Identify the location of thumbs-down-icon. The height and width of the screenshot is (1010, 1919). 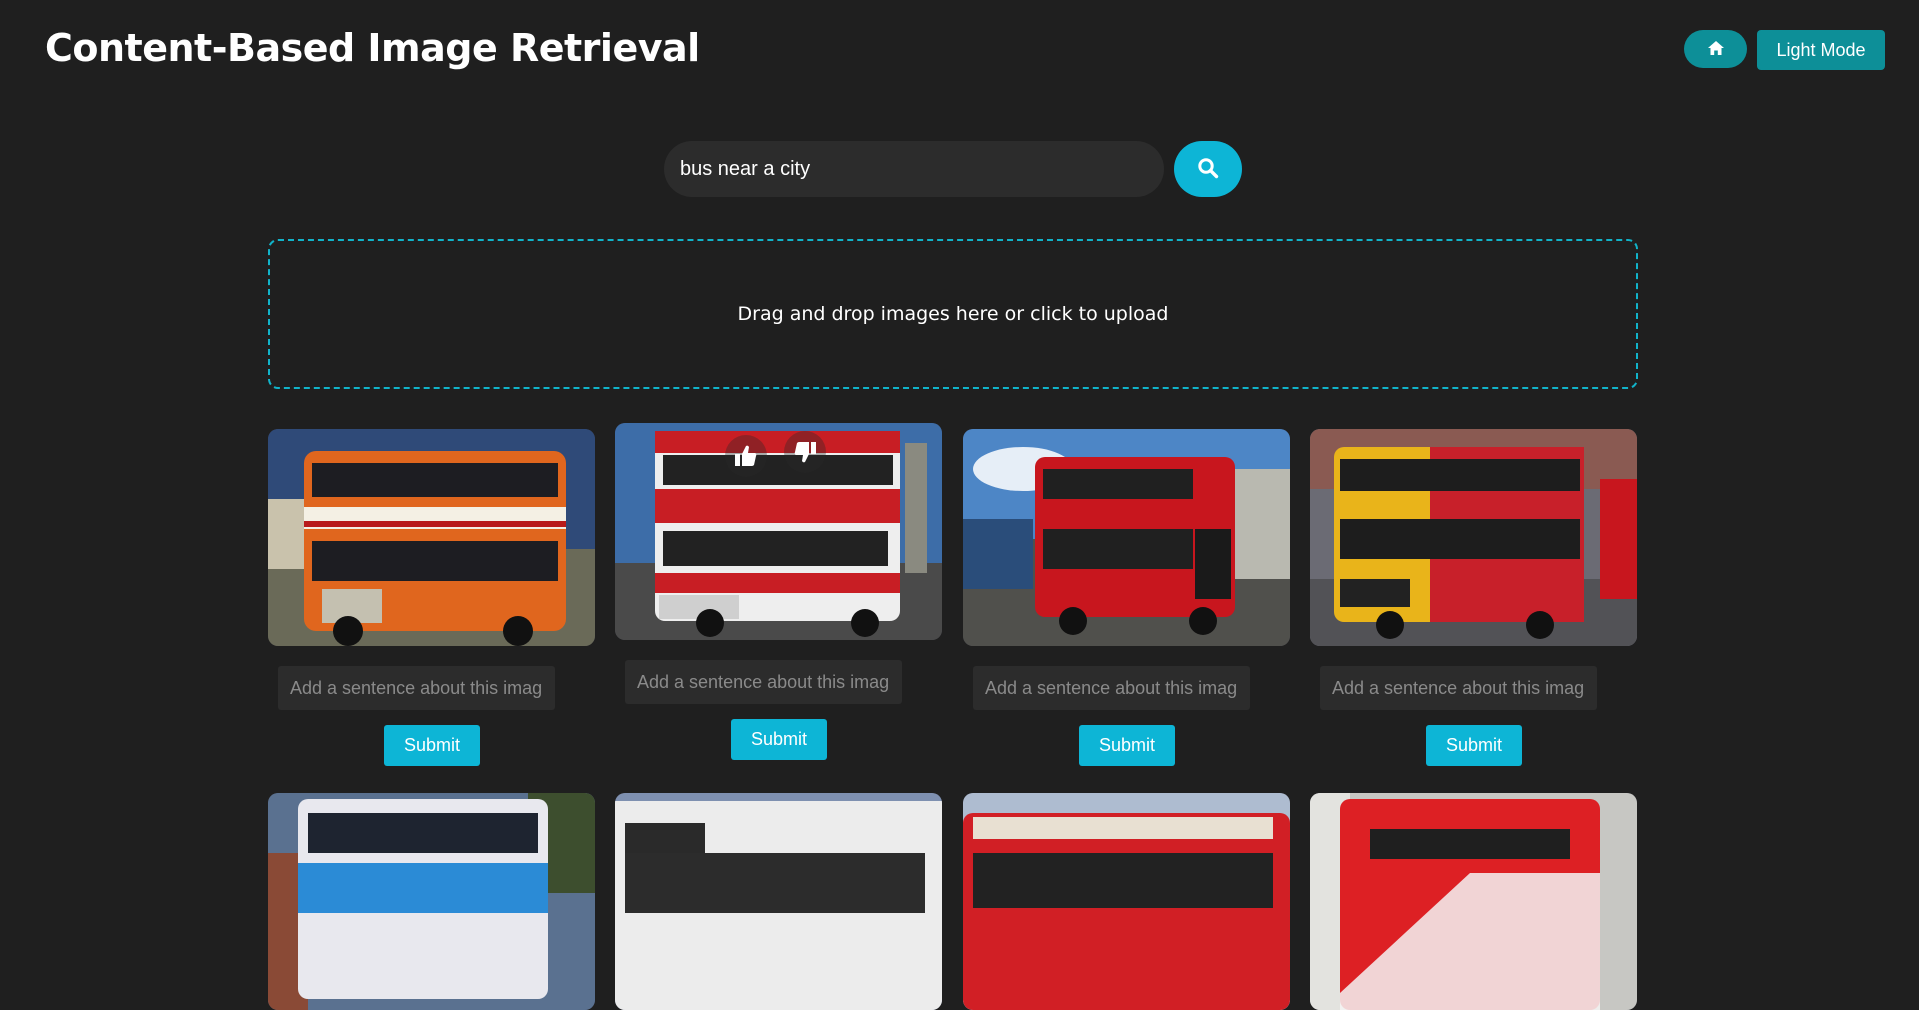
(805, 452).